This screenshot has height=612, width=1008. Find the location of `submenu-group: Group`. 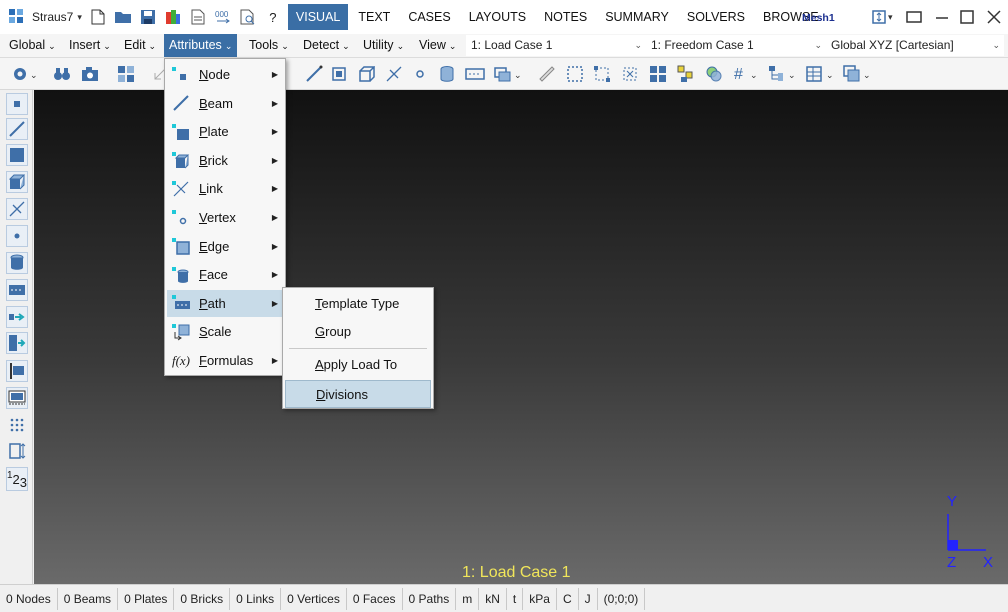

submenu-group: Group is located at coordinates (358, 332).